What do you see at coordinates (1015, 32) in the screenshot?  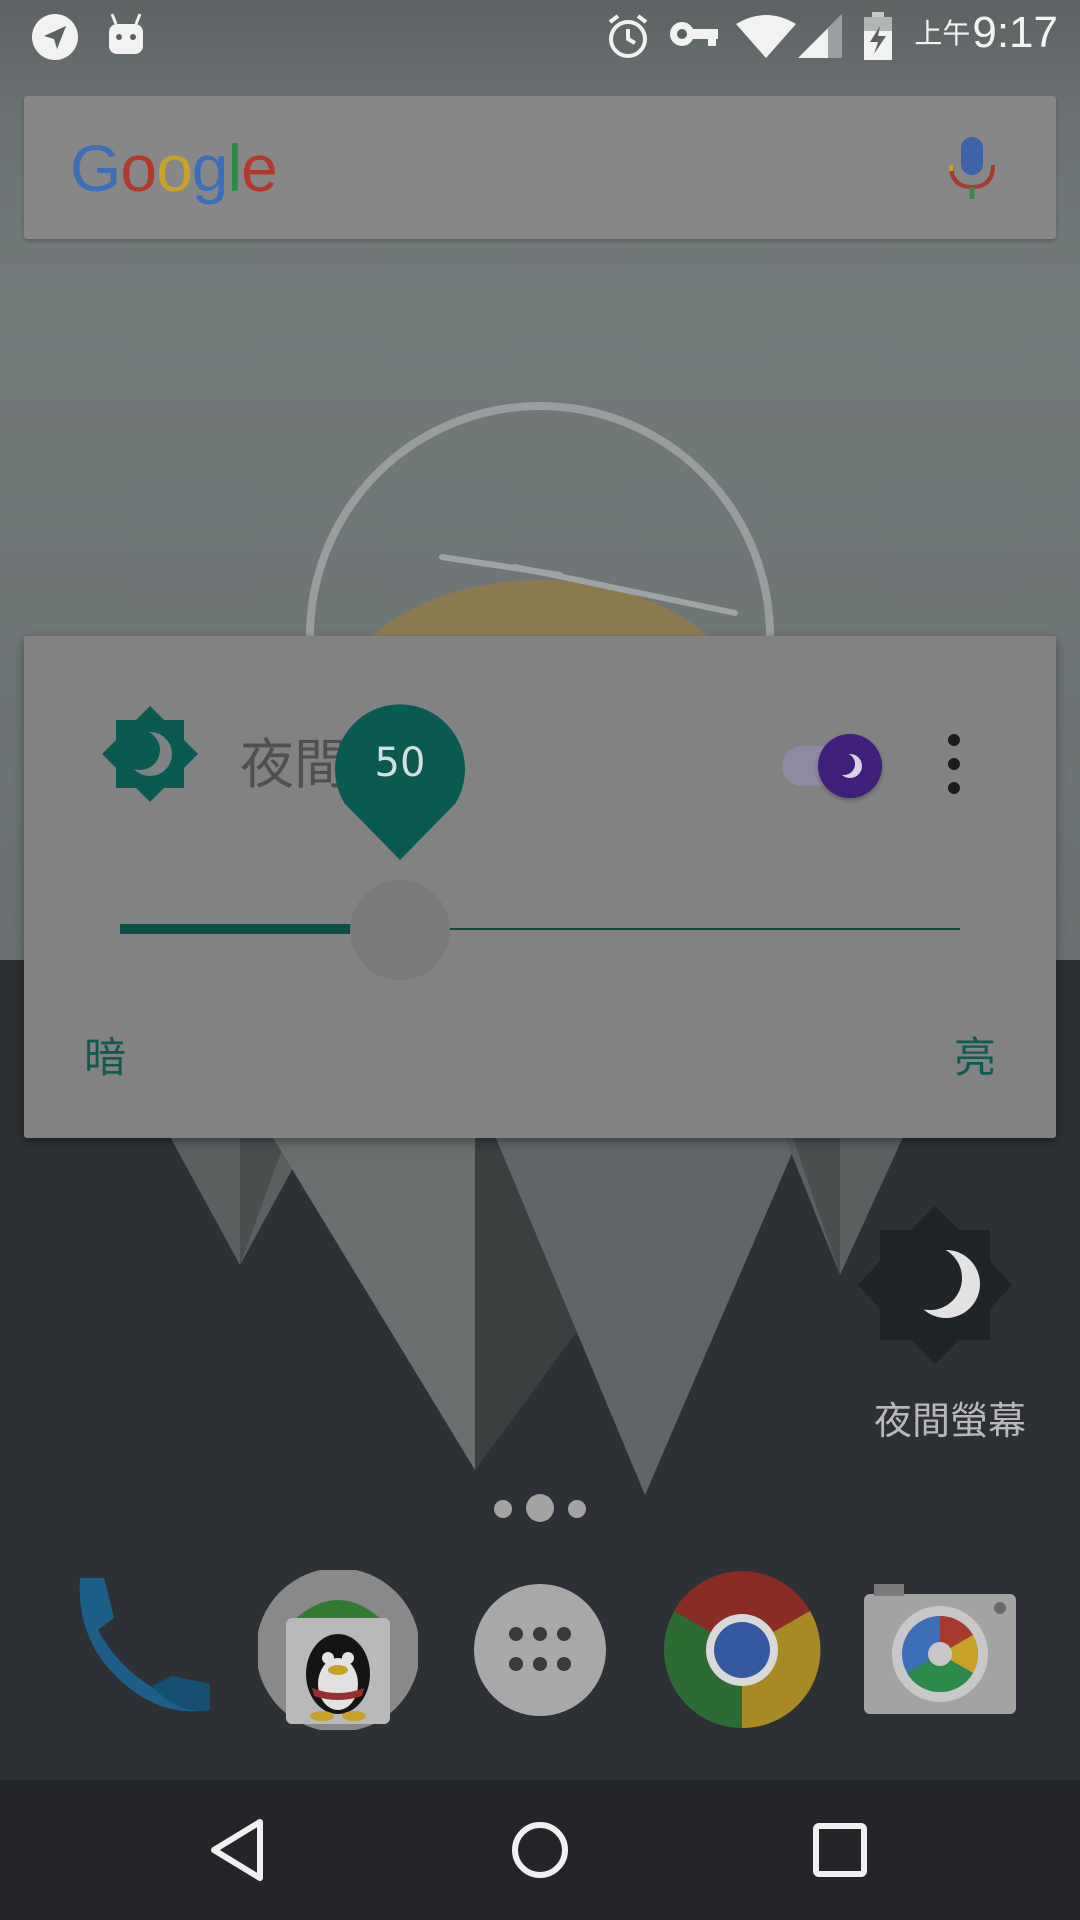 I see `status-time-value: 9:17` at bounding box center [1015, 32].